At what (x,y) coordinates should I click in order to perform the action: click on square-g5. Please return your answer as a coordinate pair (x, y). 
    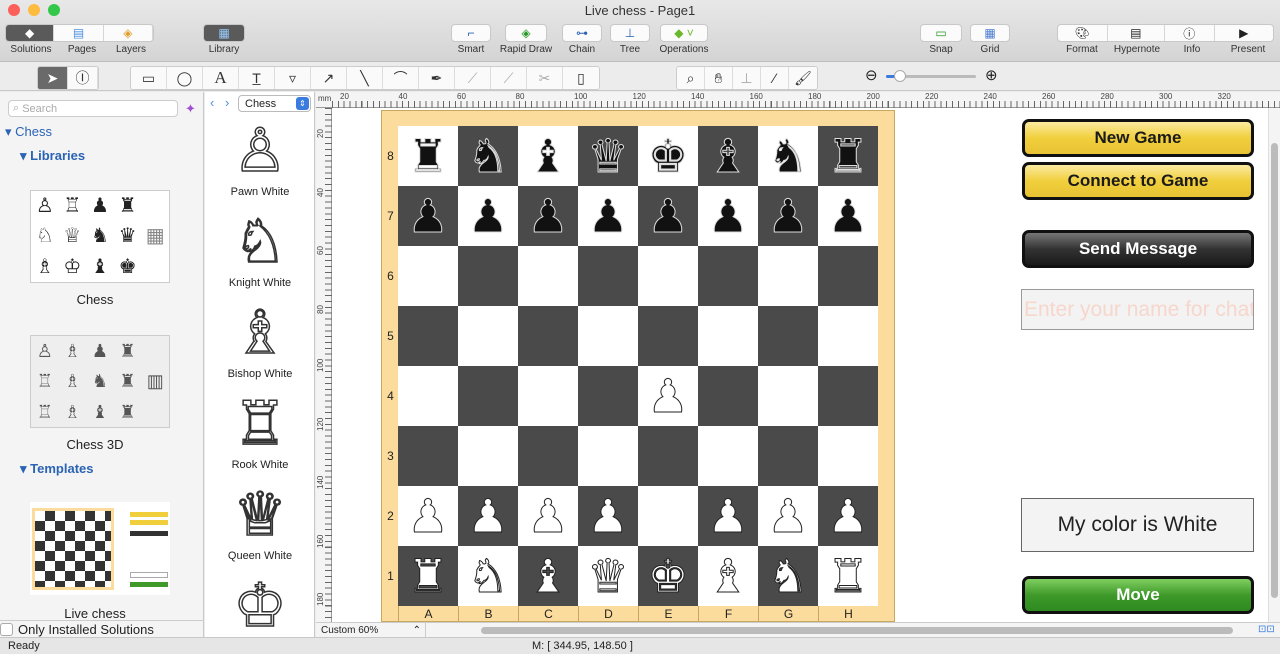
    Looking at the image, I should click on (788, 336).